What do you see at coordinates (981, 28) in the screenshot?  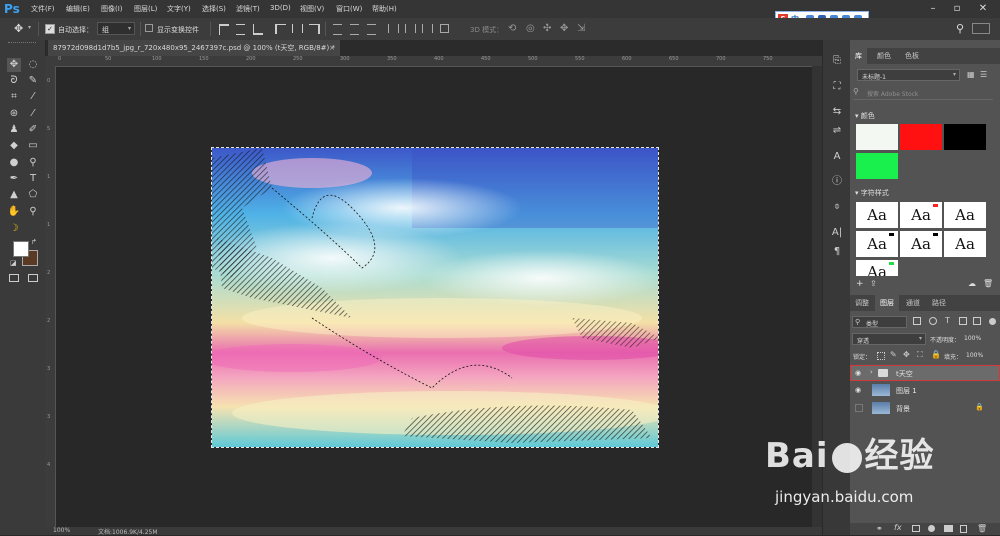 I see `workspace-switcher-icon` at bounding box center [981, 28].